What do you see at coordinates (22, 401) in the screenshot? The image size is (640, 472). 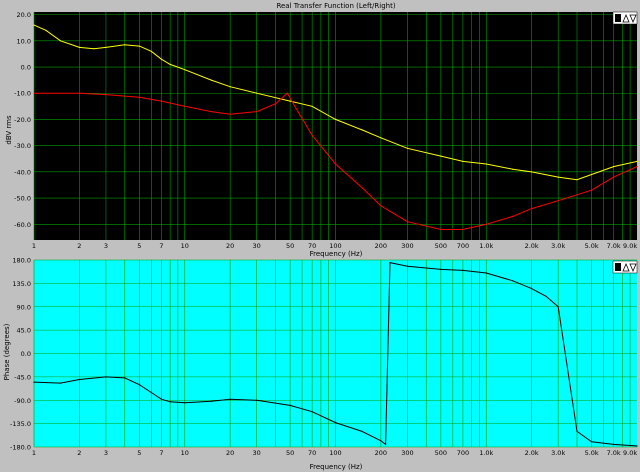 I see `y-tick-label: -90.0` at bounding box center [22, 401].